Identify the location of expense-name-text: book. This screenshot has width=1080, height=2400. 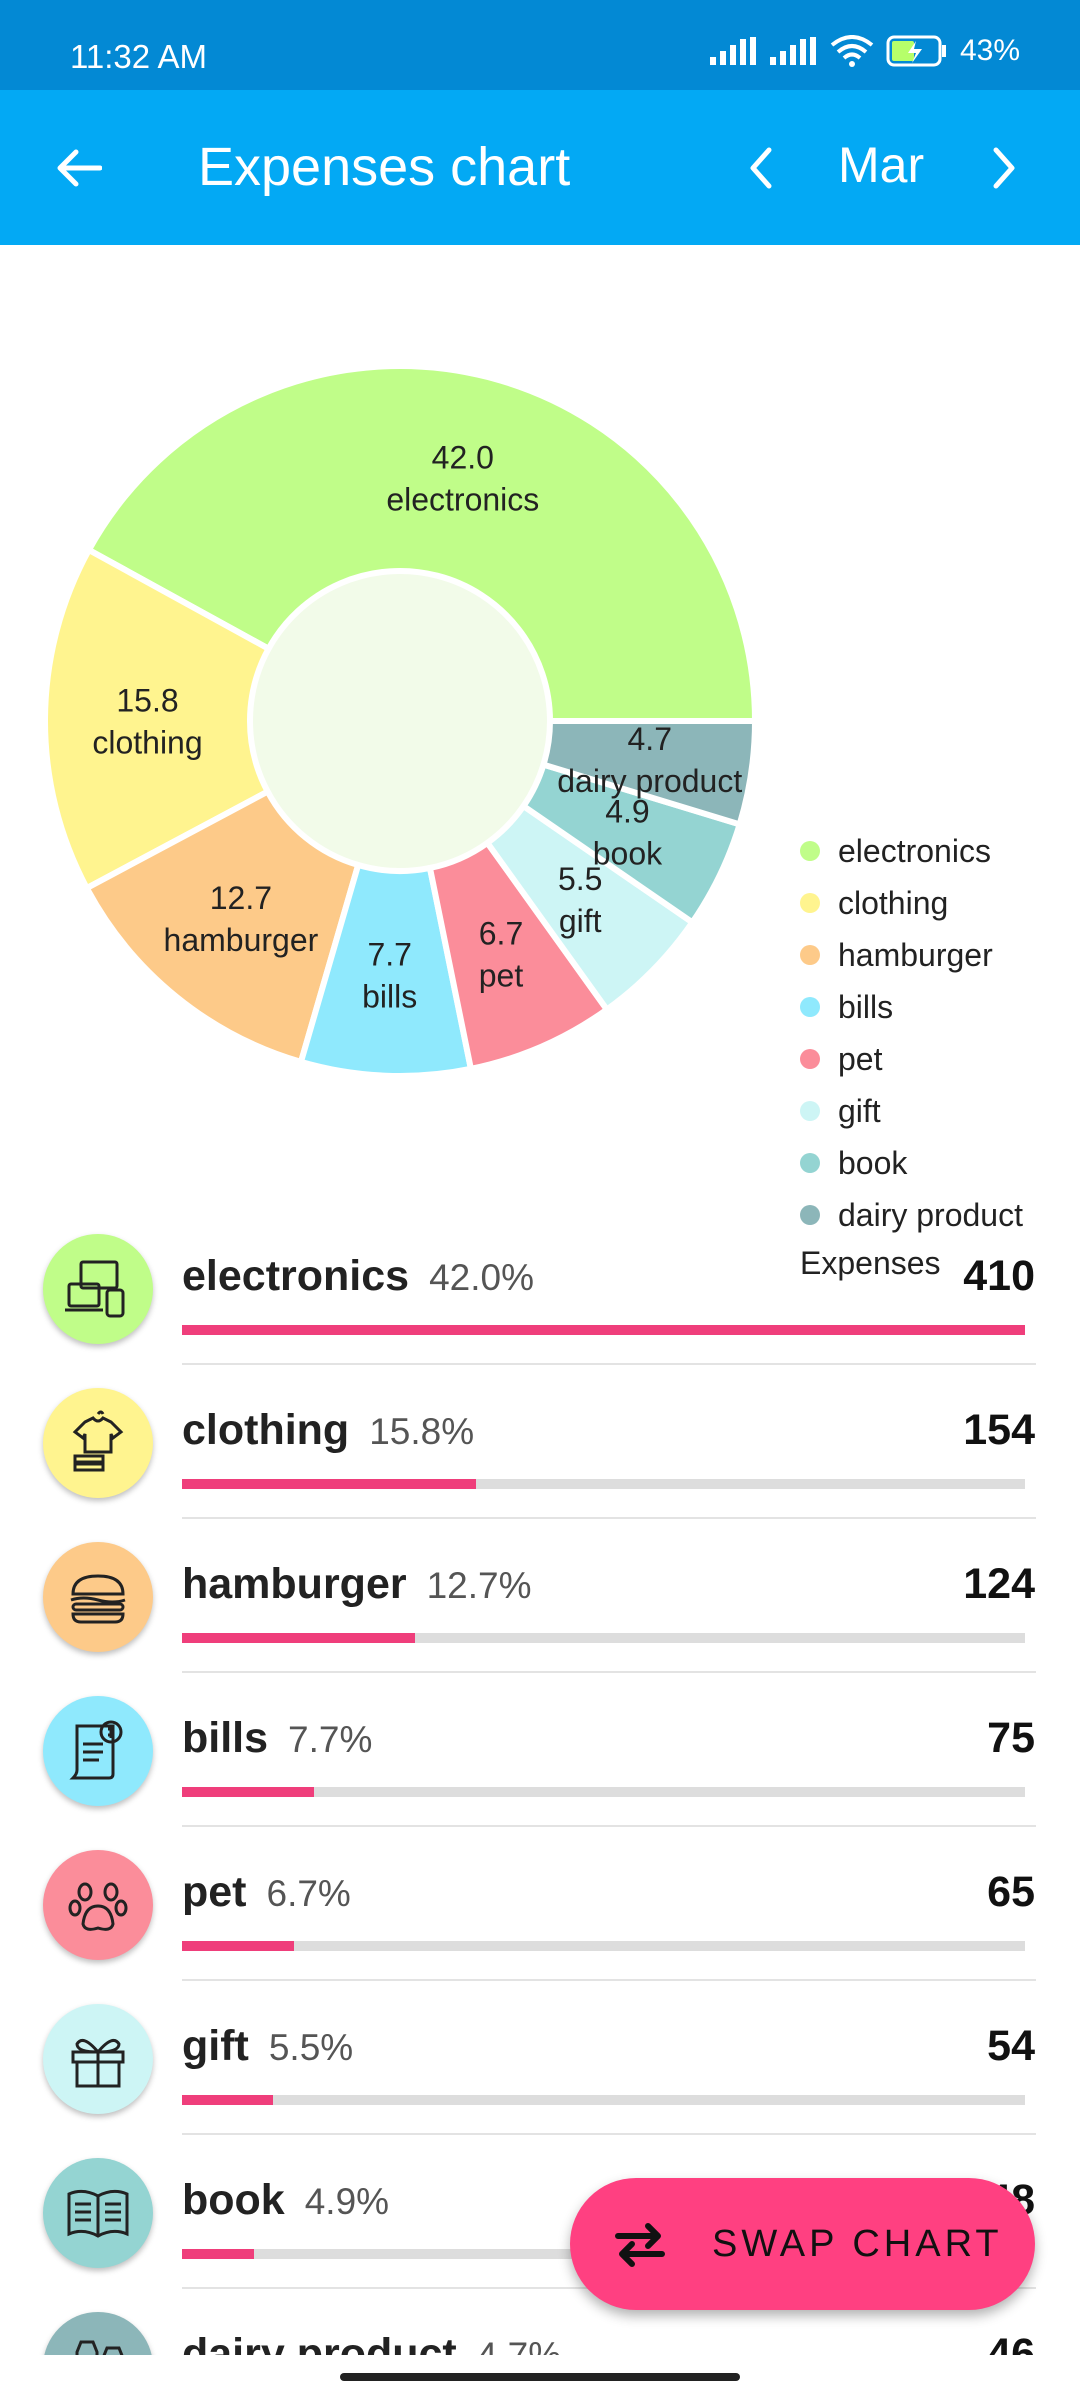
(233, 2200).